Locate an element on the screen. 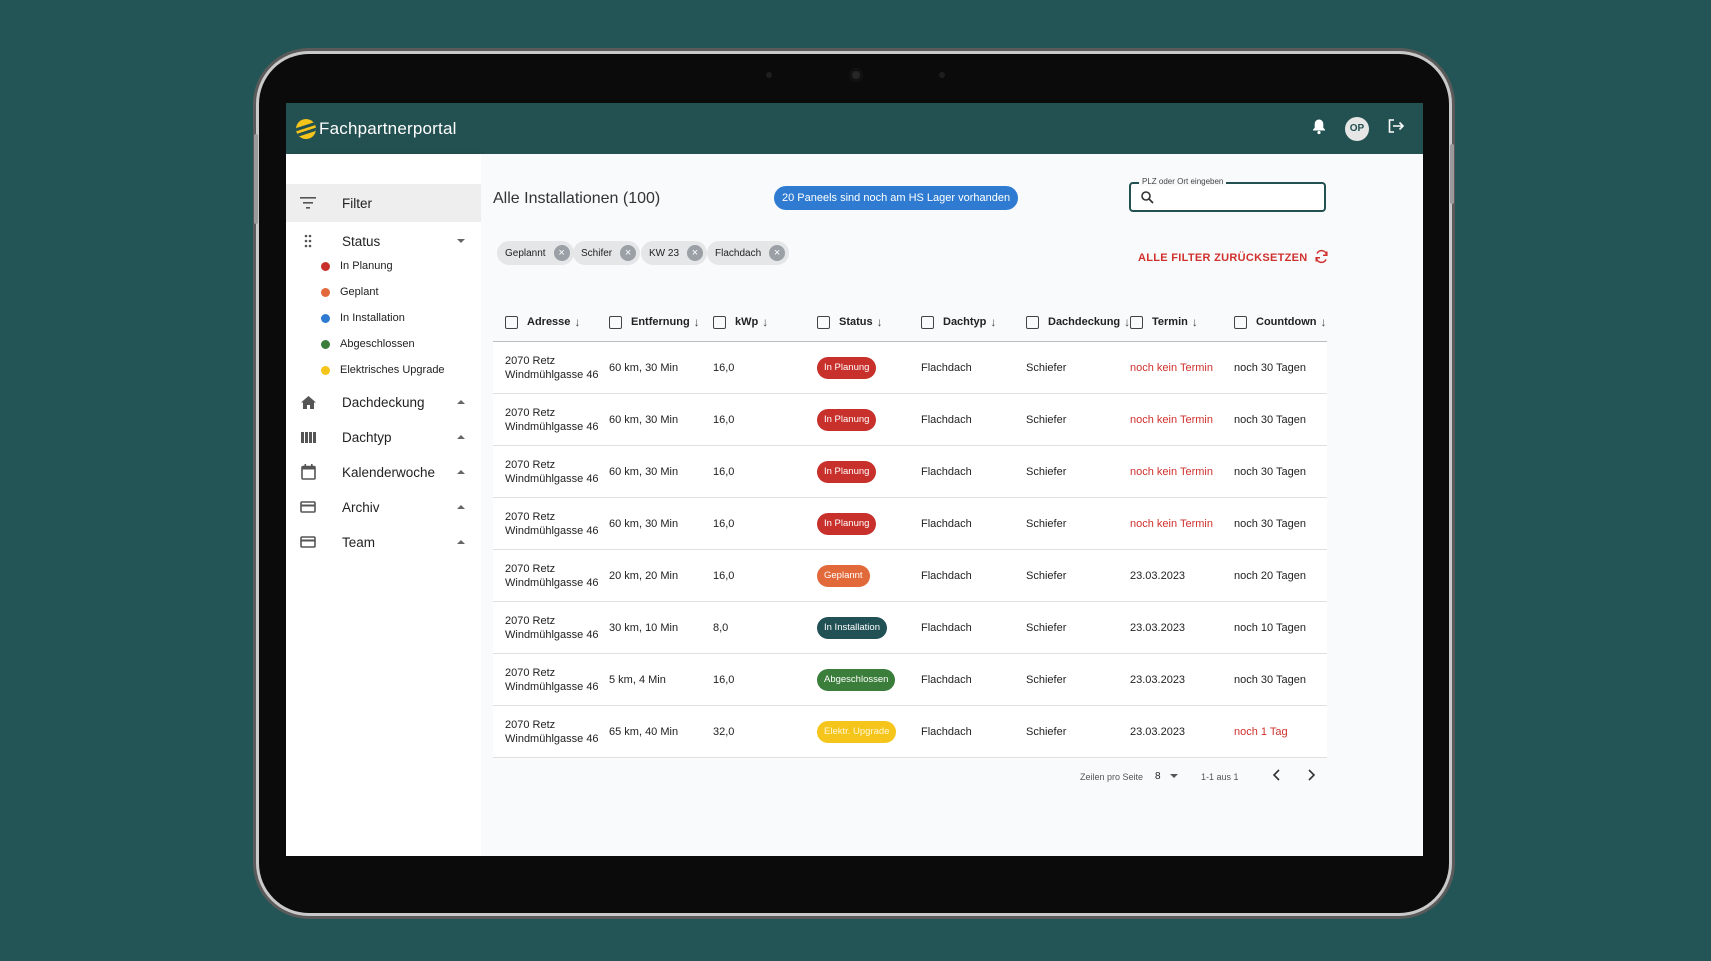 The image size is (1711, 961). column-header: Countdown ↓ is located at coordinates (1280, 322).